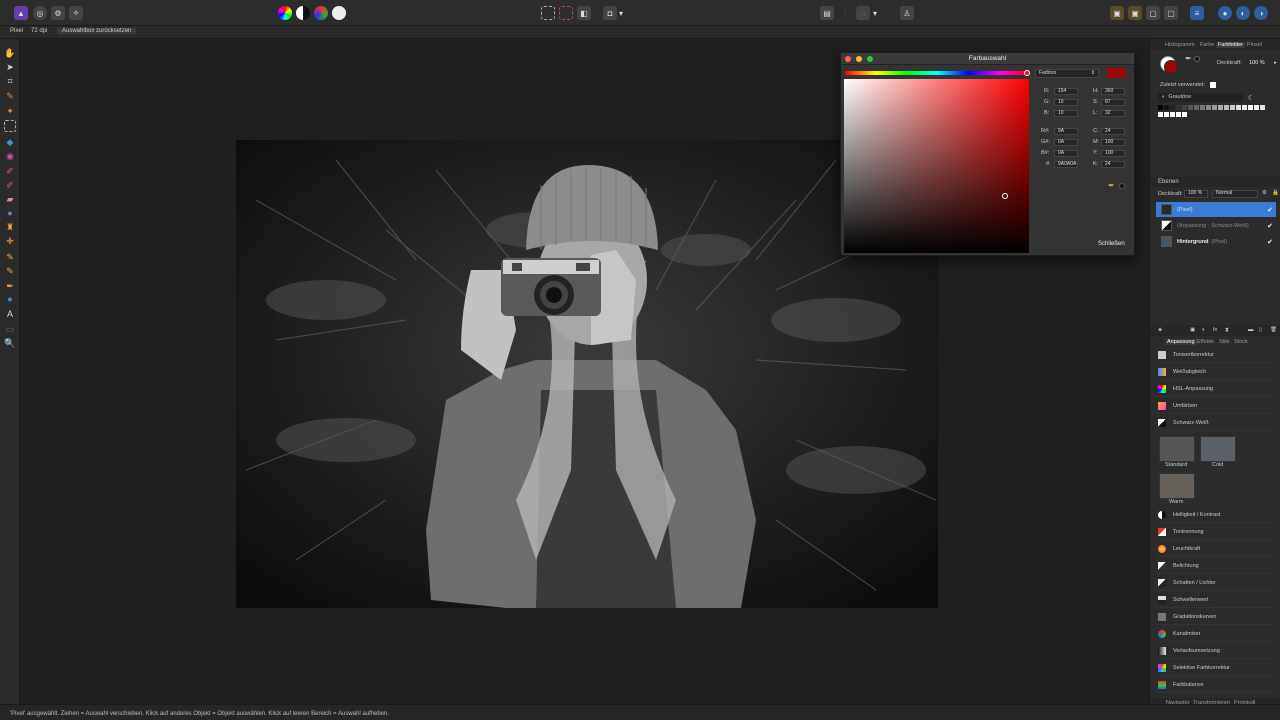 Image resolution: width=1280 pixels, height=720 pixels. I want to click on r-hex-field: 9A, so click(1066, 131).